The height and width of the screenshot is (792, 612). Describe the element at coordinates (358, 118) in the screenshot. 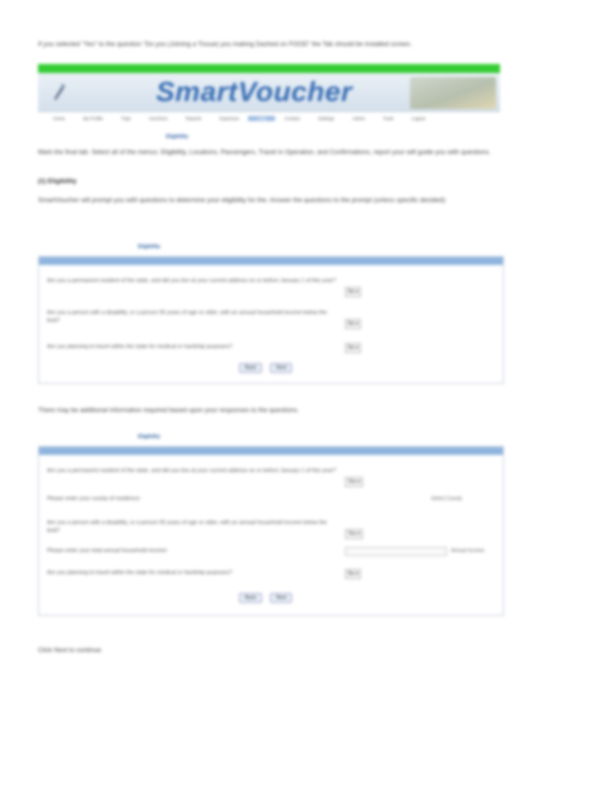

I see `banner-nav-item: Admin` at that location.